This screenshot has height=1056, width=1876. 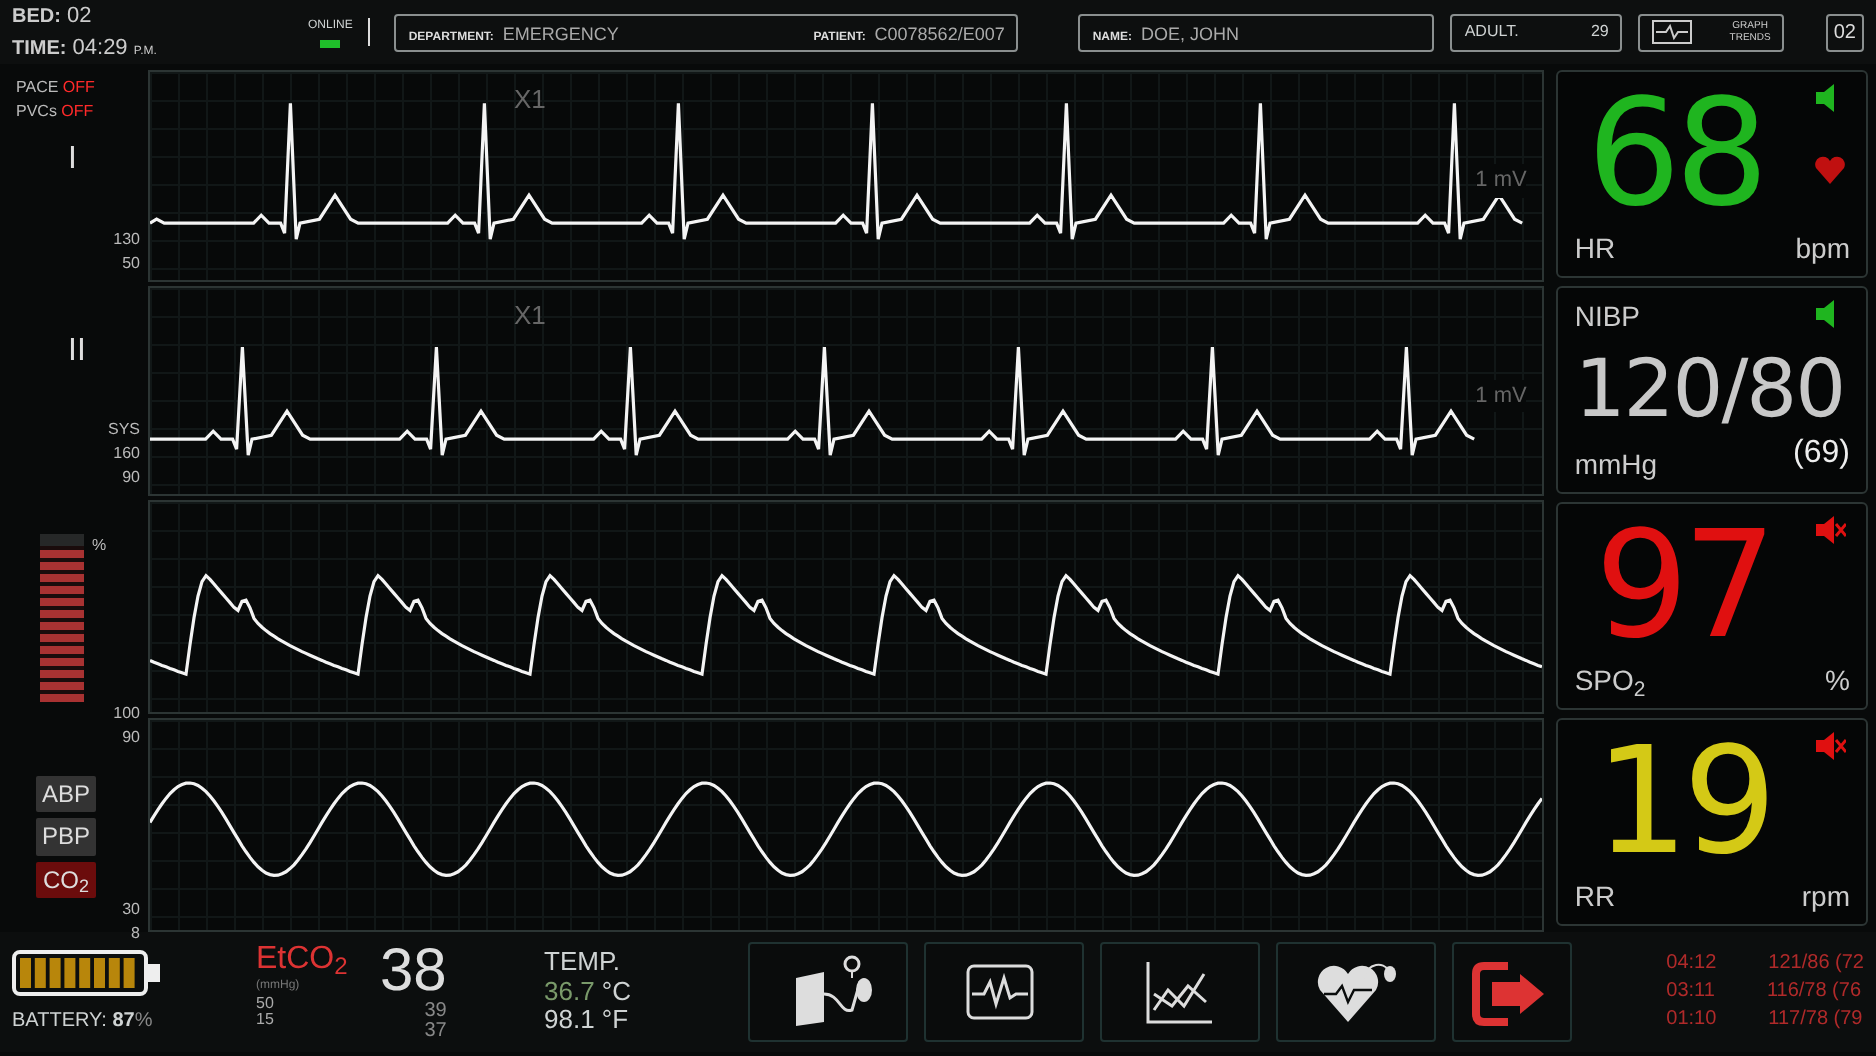 I want to click on status-label: PACE OFF, so click(x=55, y=88).